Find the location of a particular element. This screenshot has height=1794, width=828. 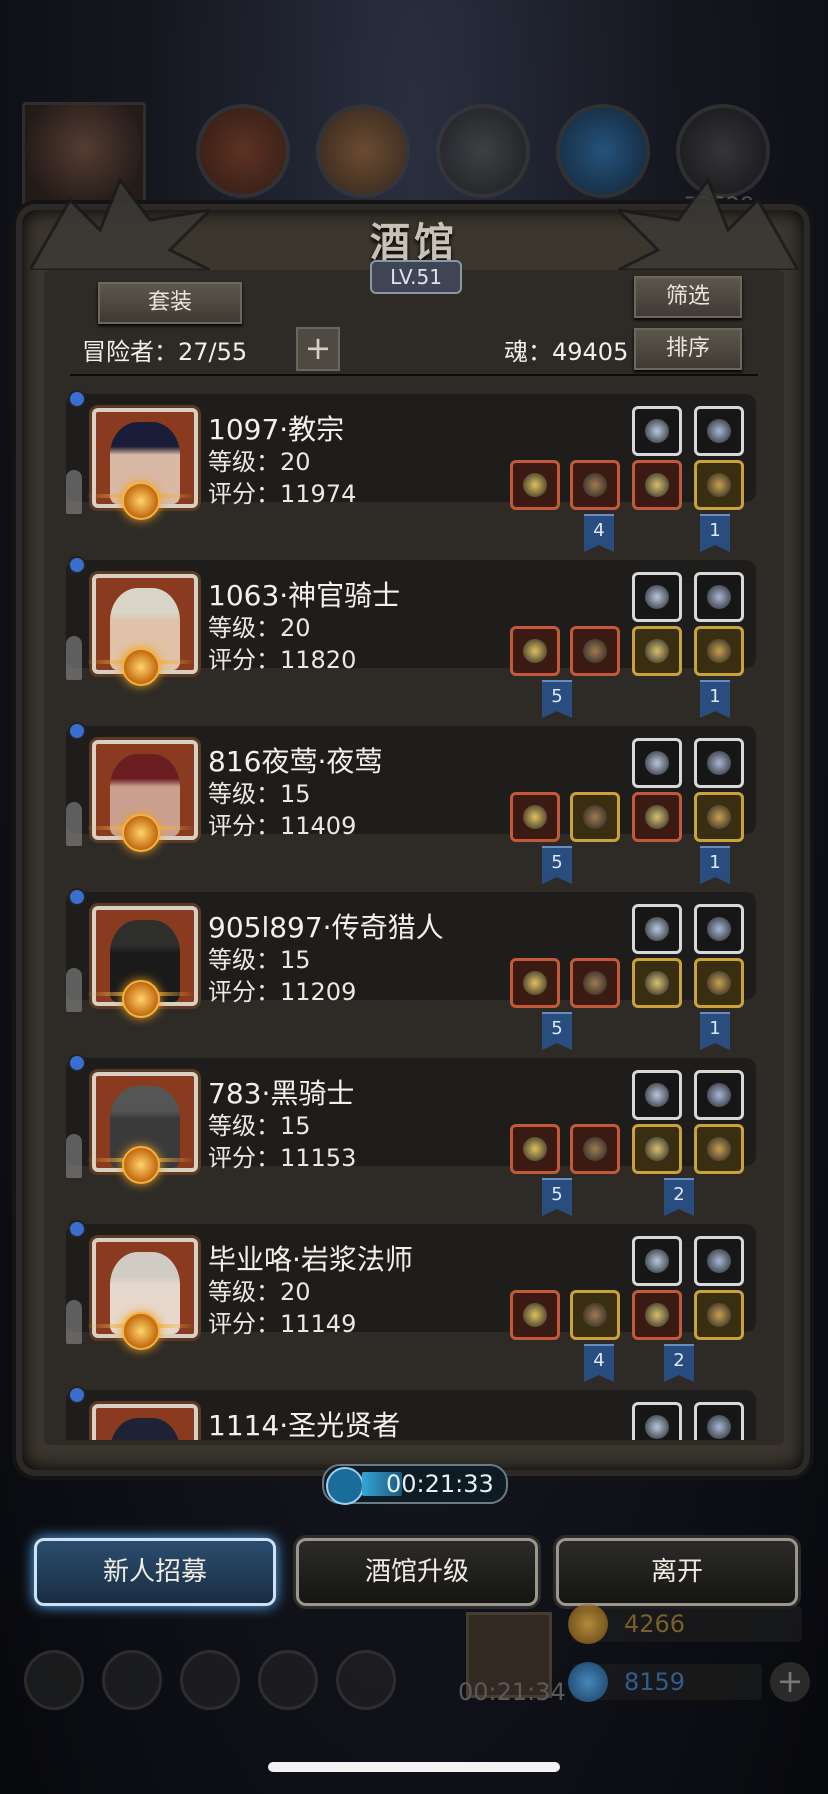

hero-card: 1063·神官骑士 等级：20 评分：11820 5 1 is located at coordinates (411, 637).